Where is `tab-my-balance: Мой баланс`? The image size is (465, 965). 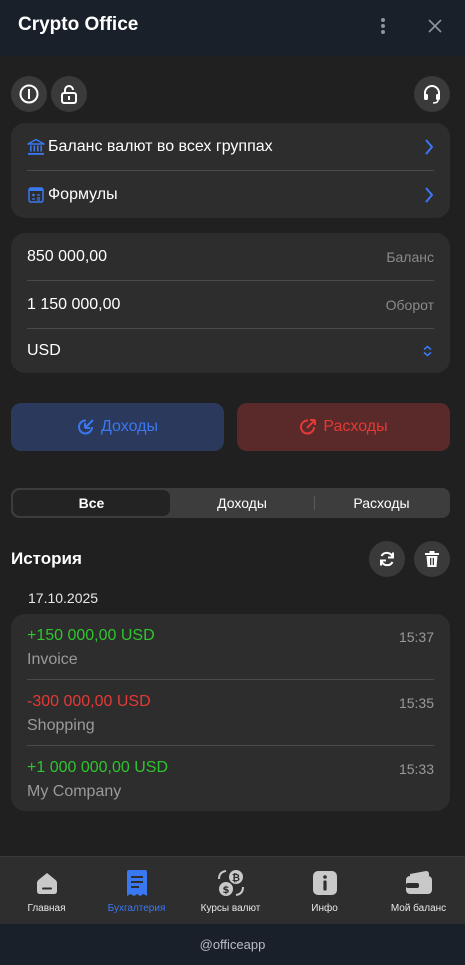 tab-my-balance: Мой баланс is located at coordinates (418, 891).